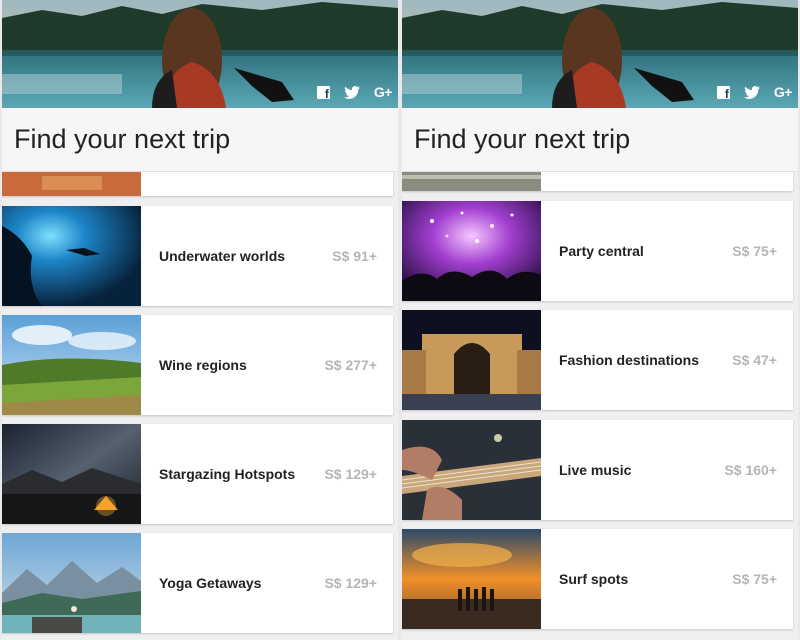 This screenshot has width=800, height=640. I want to click on trip-price: S$ 91+, so click(354, 256).